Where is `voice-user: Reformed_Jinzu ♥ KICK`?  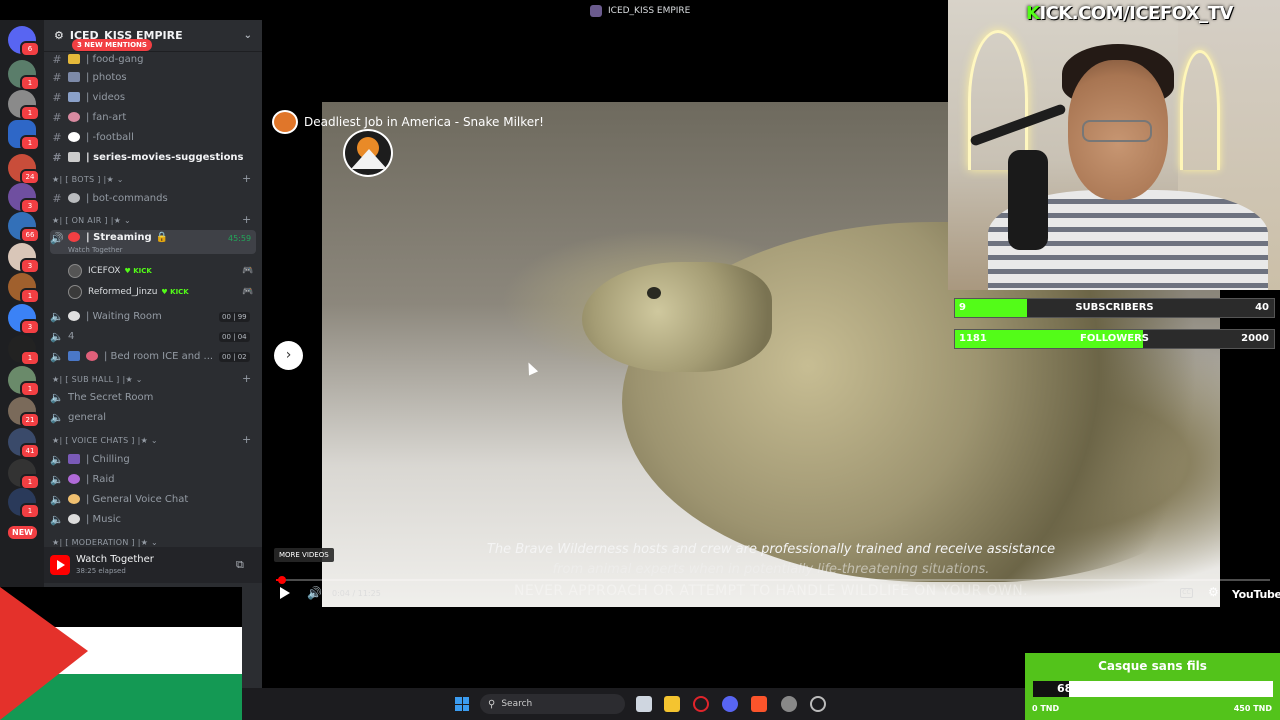
voice-user: Reformed_Jinzu ♥ KICK is located at coordinates (128, 292).